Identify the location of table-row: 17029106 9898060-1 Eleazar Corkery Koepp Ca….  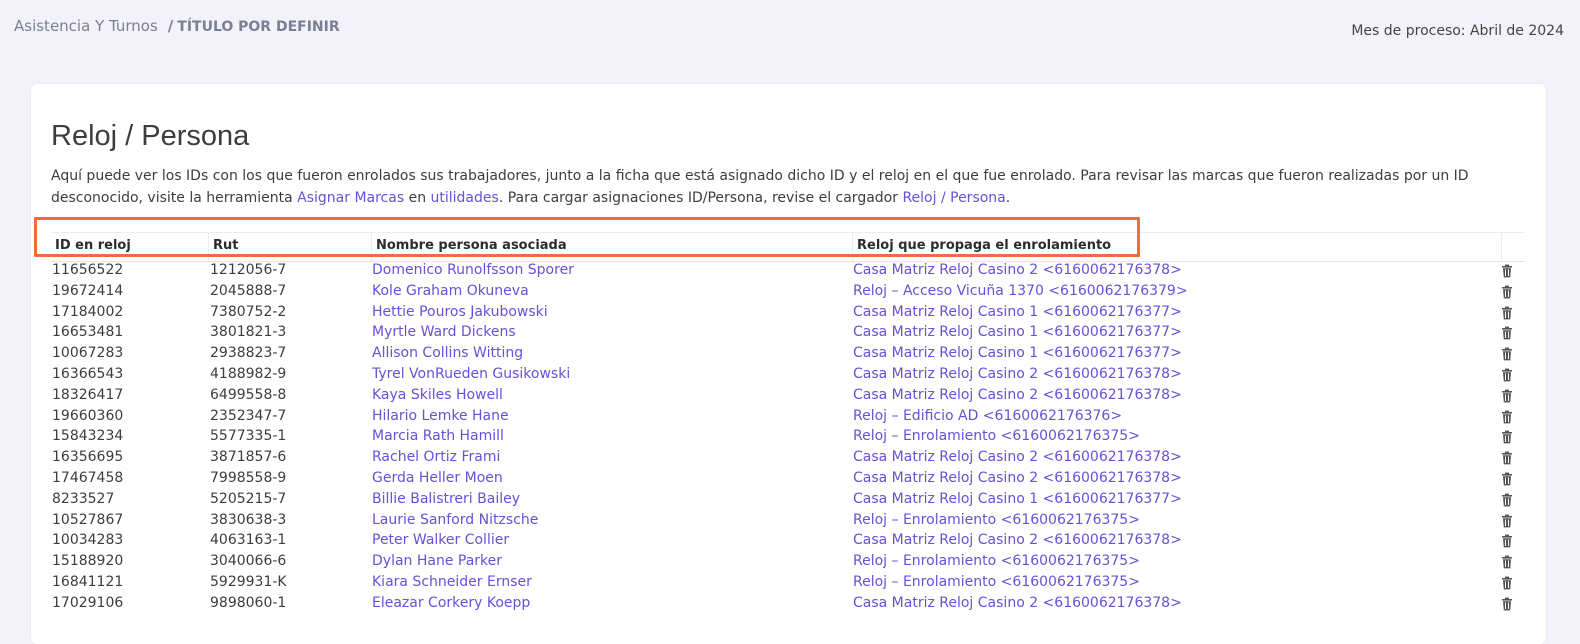
(790, 603).